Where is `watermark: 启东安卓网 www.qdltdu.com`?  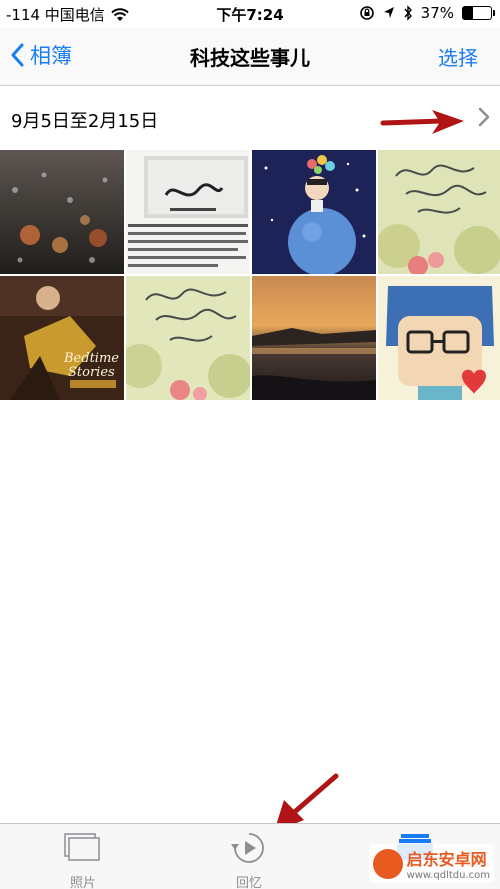 watermark: 启东安卓网 www.qdltdu.com is located at coordinates (431, 863).